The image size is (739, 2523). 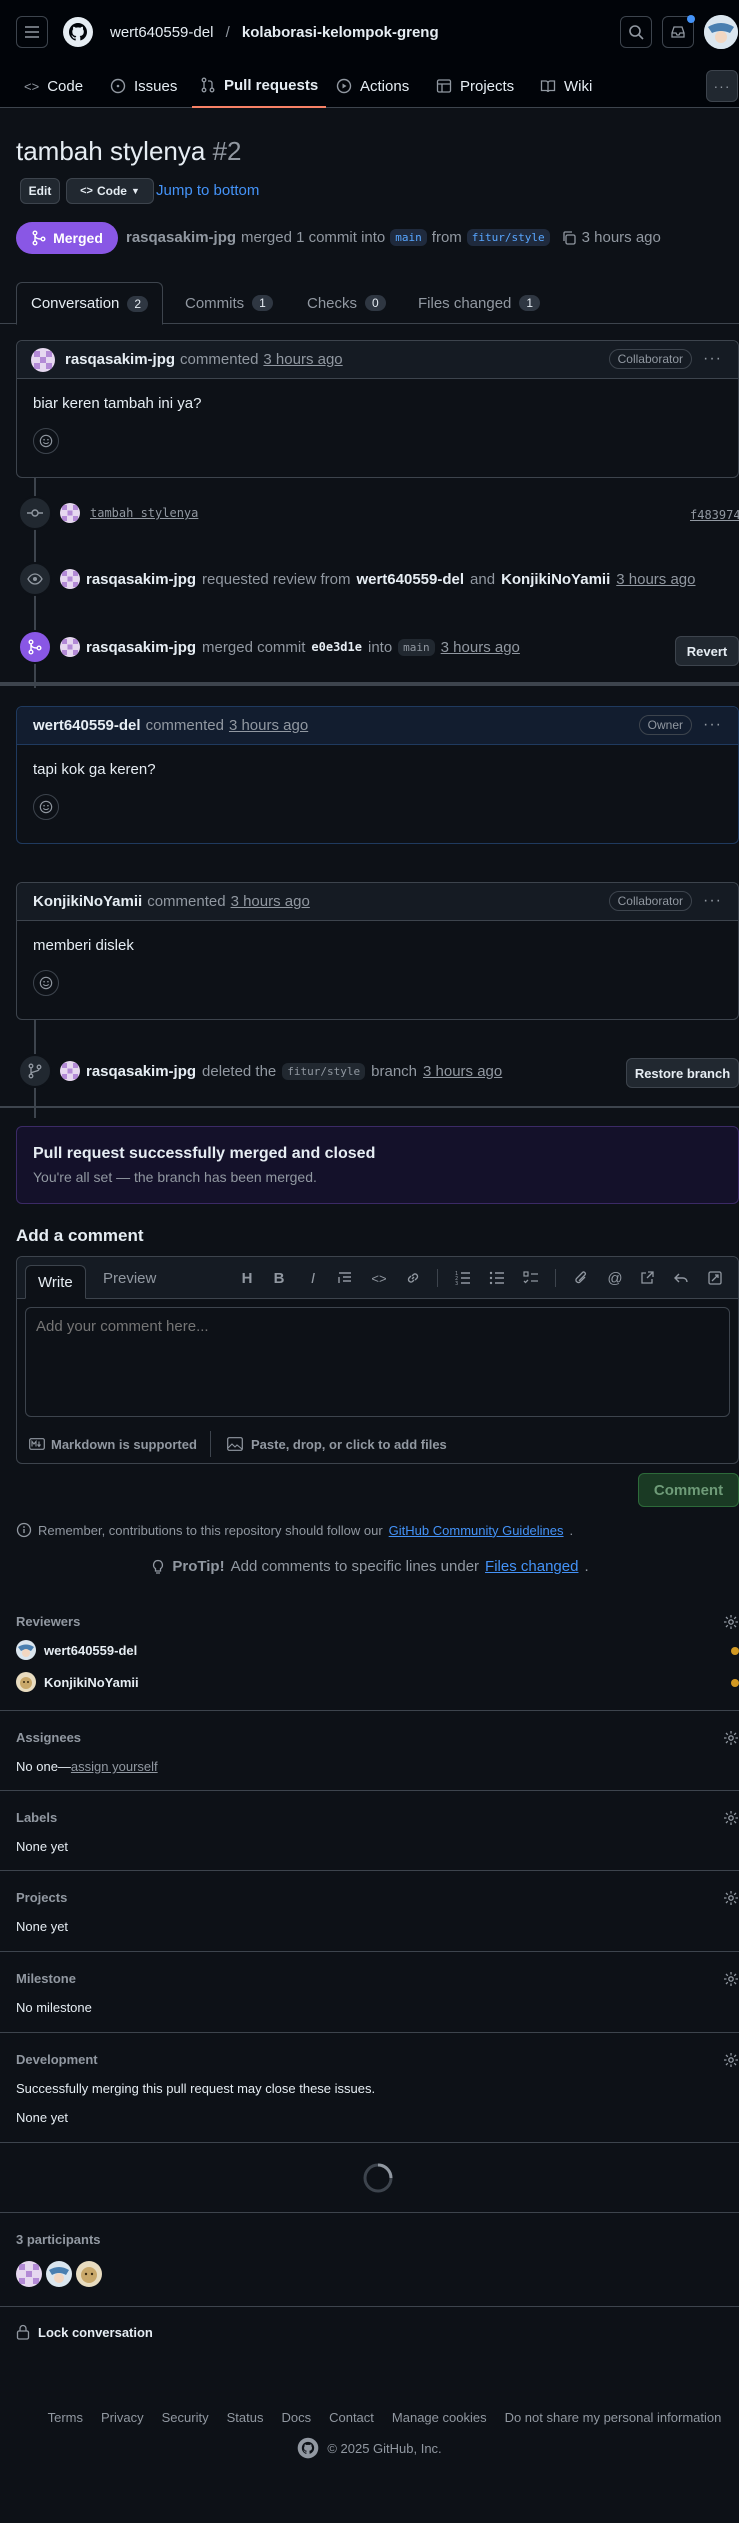 What do you see at coordinates (229, 303) in the screenshot?
I see `tab-commits: Commits 1` at bounding box center [229, 303].